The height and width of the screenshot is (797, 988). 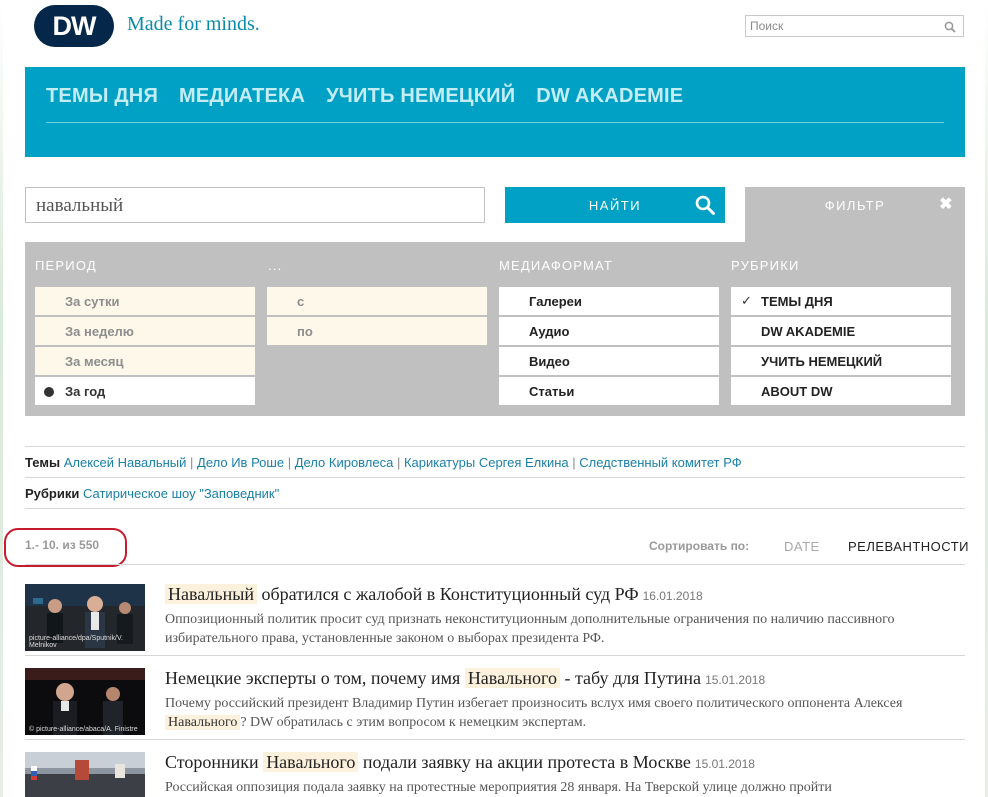 I want to click on rubric-link: Сатирическое шоу "Заповедник", so click(x=181, y=493).